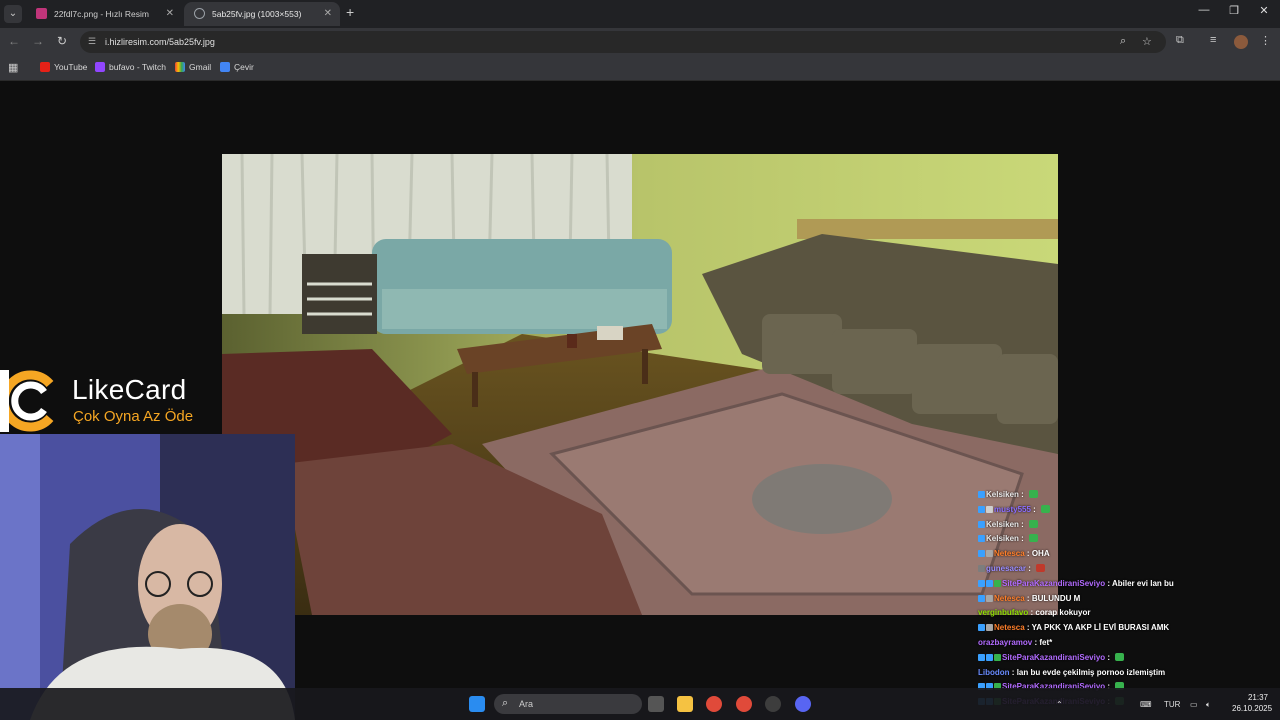 The image size is (1280, 720). I want to click on tab-hizli-resim: 22fdl7c.png - Hızlı Resim ✕, so click(104, 14).